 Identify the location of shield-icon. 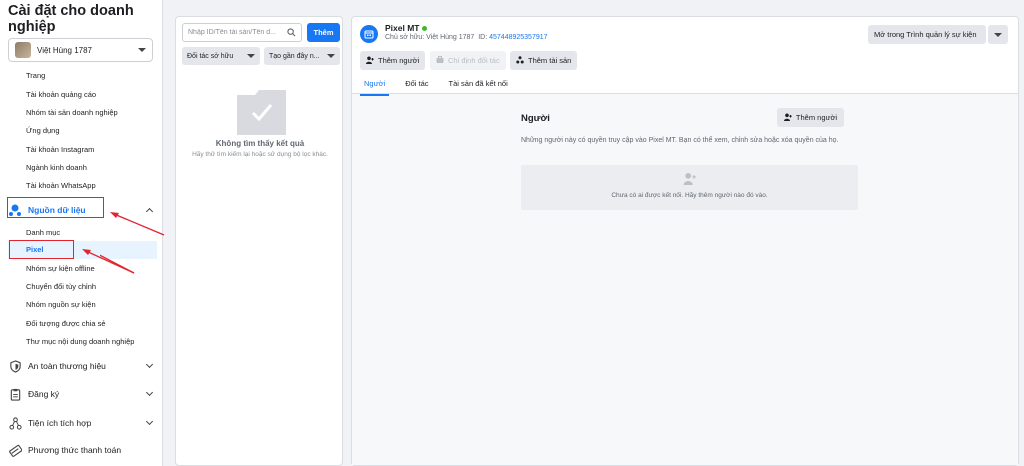
(15, 366).